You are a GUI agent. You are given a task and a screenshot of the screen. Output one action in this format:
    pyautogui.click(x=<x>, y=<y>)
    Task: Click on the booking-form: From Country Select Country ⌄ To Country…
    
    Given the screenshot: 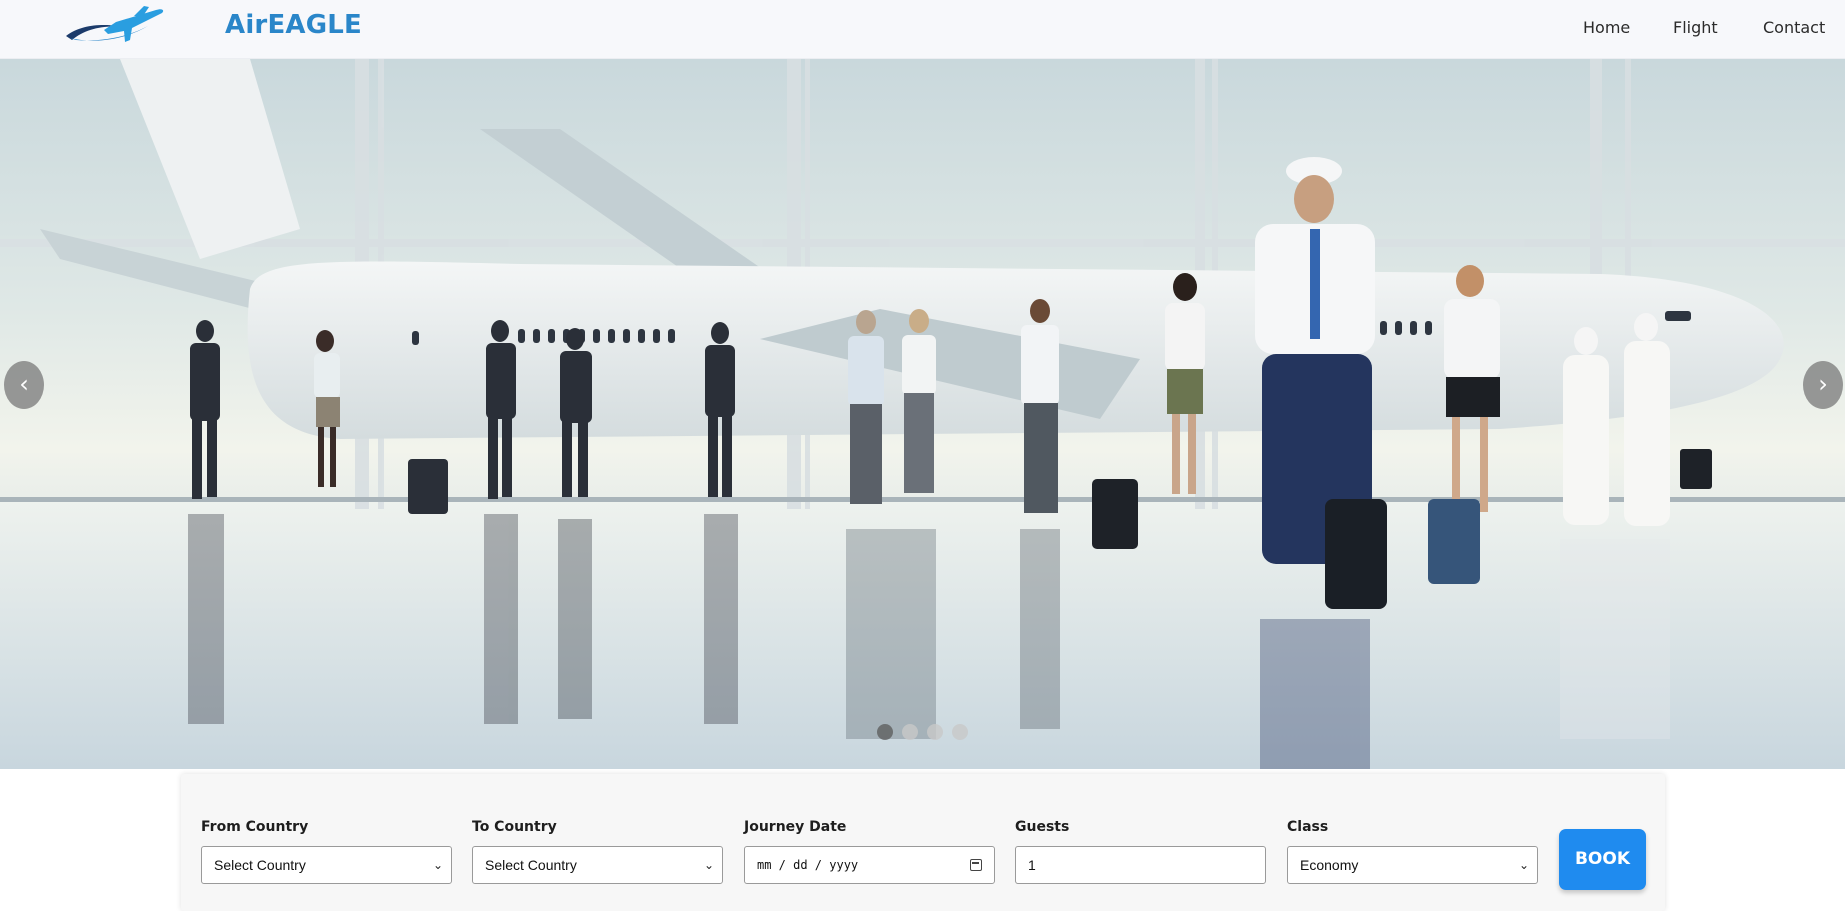 What is the action you would take?
    pyautogui.click(x=923, y=842)
    